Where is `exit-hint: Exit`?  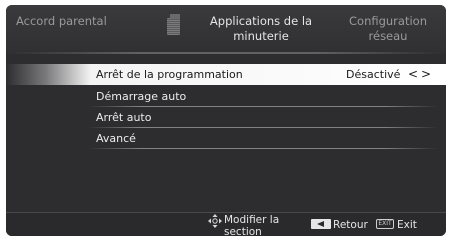 exit-hint: Exit is located at coordinates (407, 225).